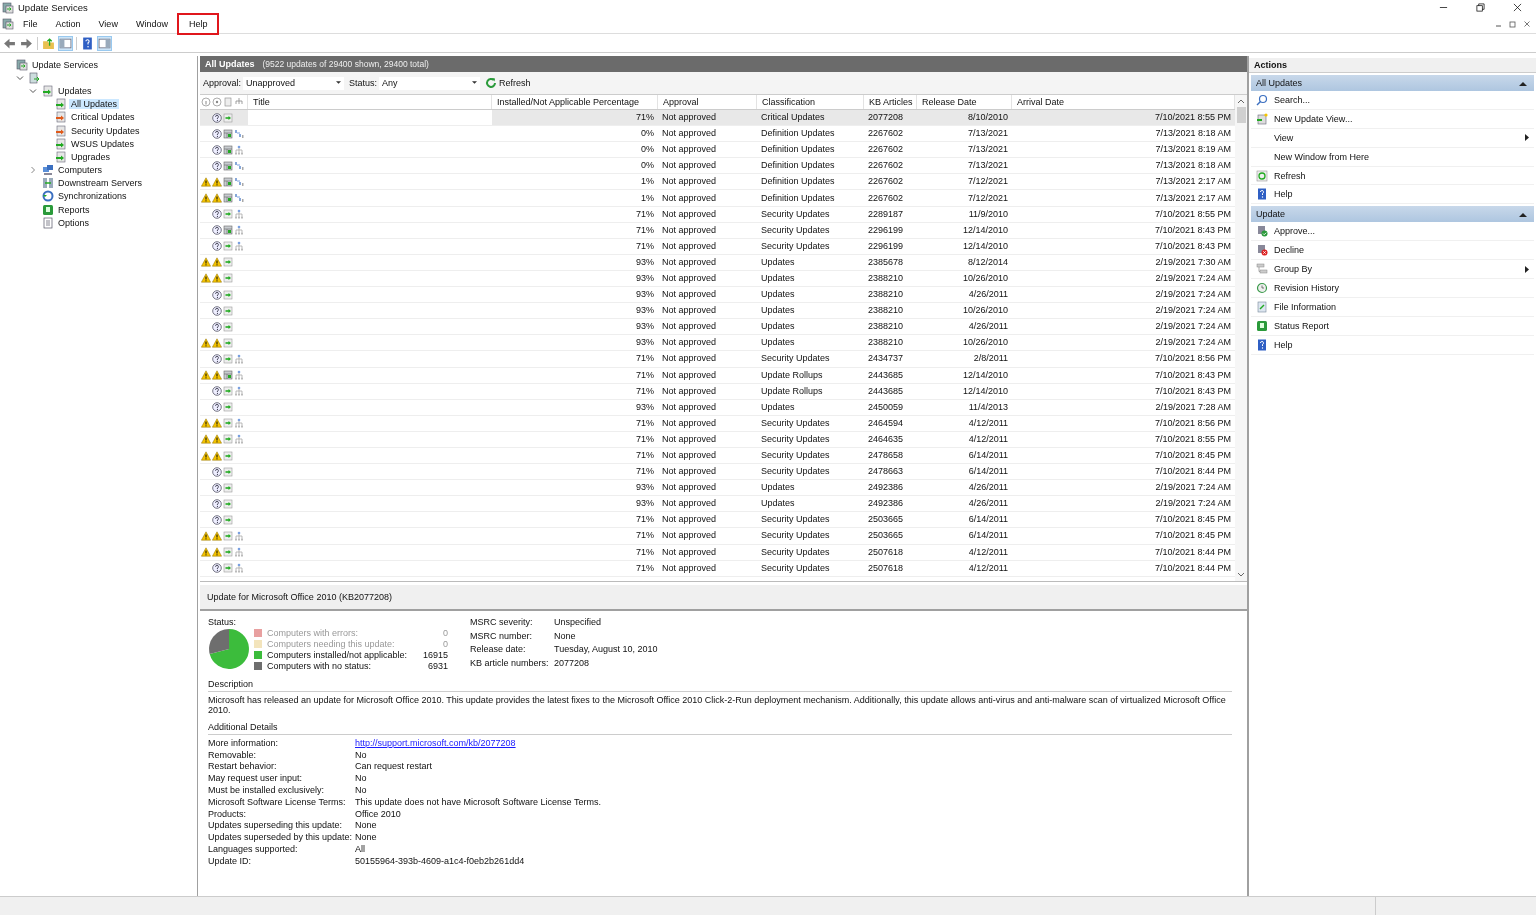 The width and height of the screenshot is (1536, 915). I want to click on scroll-up-icon, so click(1241, 101).